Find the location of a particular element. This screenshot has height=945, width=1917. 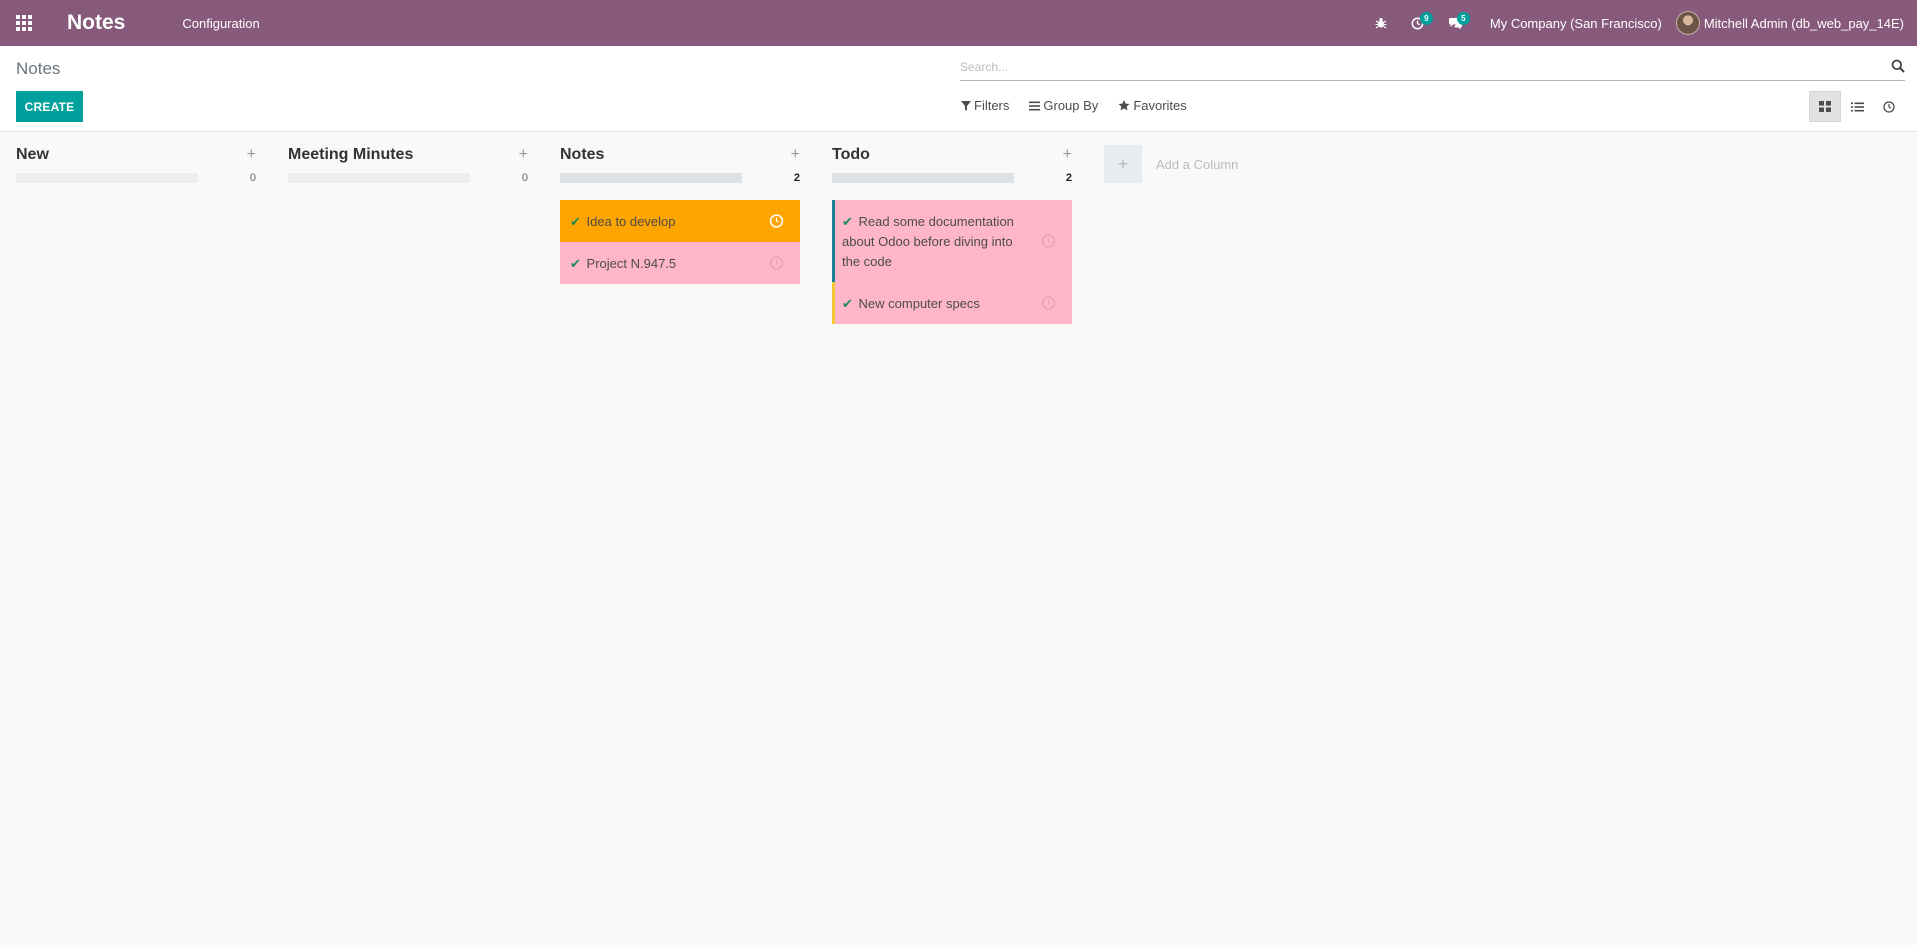

kanban-view-button is located at coordinates (1825, 106).